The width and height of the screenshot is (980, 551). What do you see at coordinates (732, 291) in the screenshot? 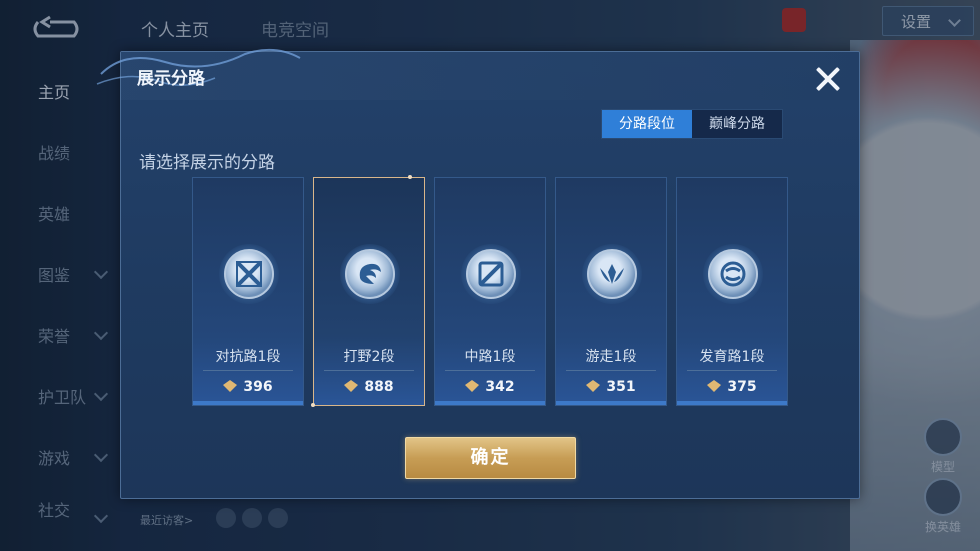
I see `lane-card-farm: 发育路1段 375` at bounding box center [732, 291].